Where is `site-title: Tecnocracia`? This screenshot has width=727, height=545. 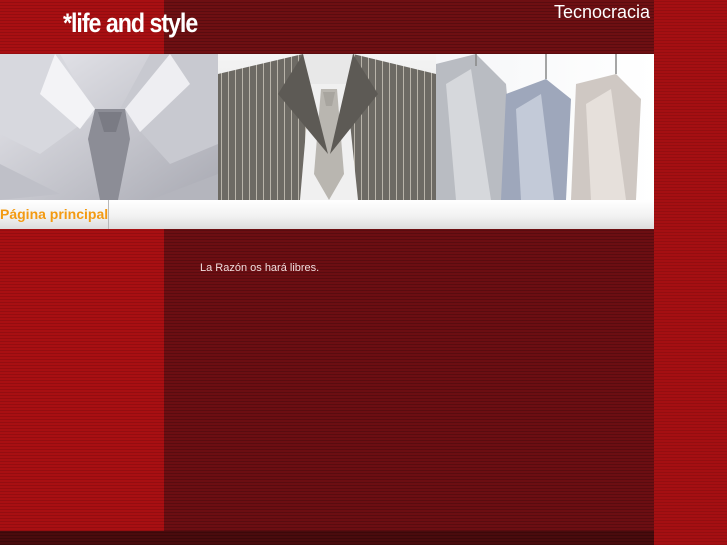 site-title: Tecnocracia is located at coordinates (601, 12).